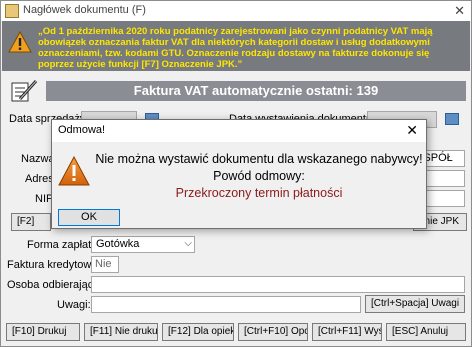 This screenshot has height=347, width=472. I want to click on options-button: [Ctrl+F10] Opcje, so click(273, 332).